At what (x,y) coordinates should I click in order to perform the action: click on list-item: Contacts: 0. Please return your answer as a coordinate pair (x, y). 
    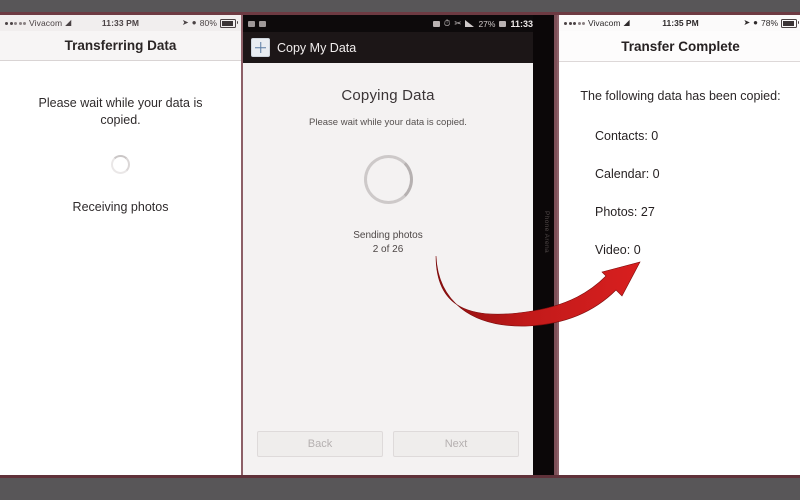
    Looking at the image, I should click on (627, 136).